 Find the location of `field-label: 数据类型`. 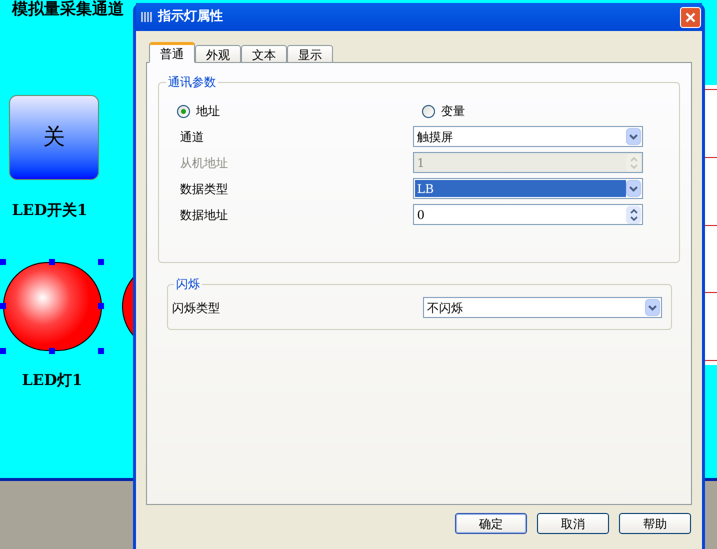

field-label: 数据类型 is located at coordinates (204, 189).